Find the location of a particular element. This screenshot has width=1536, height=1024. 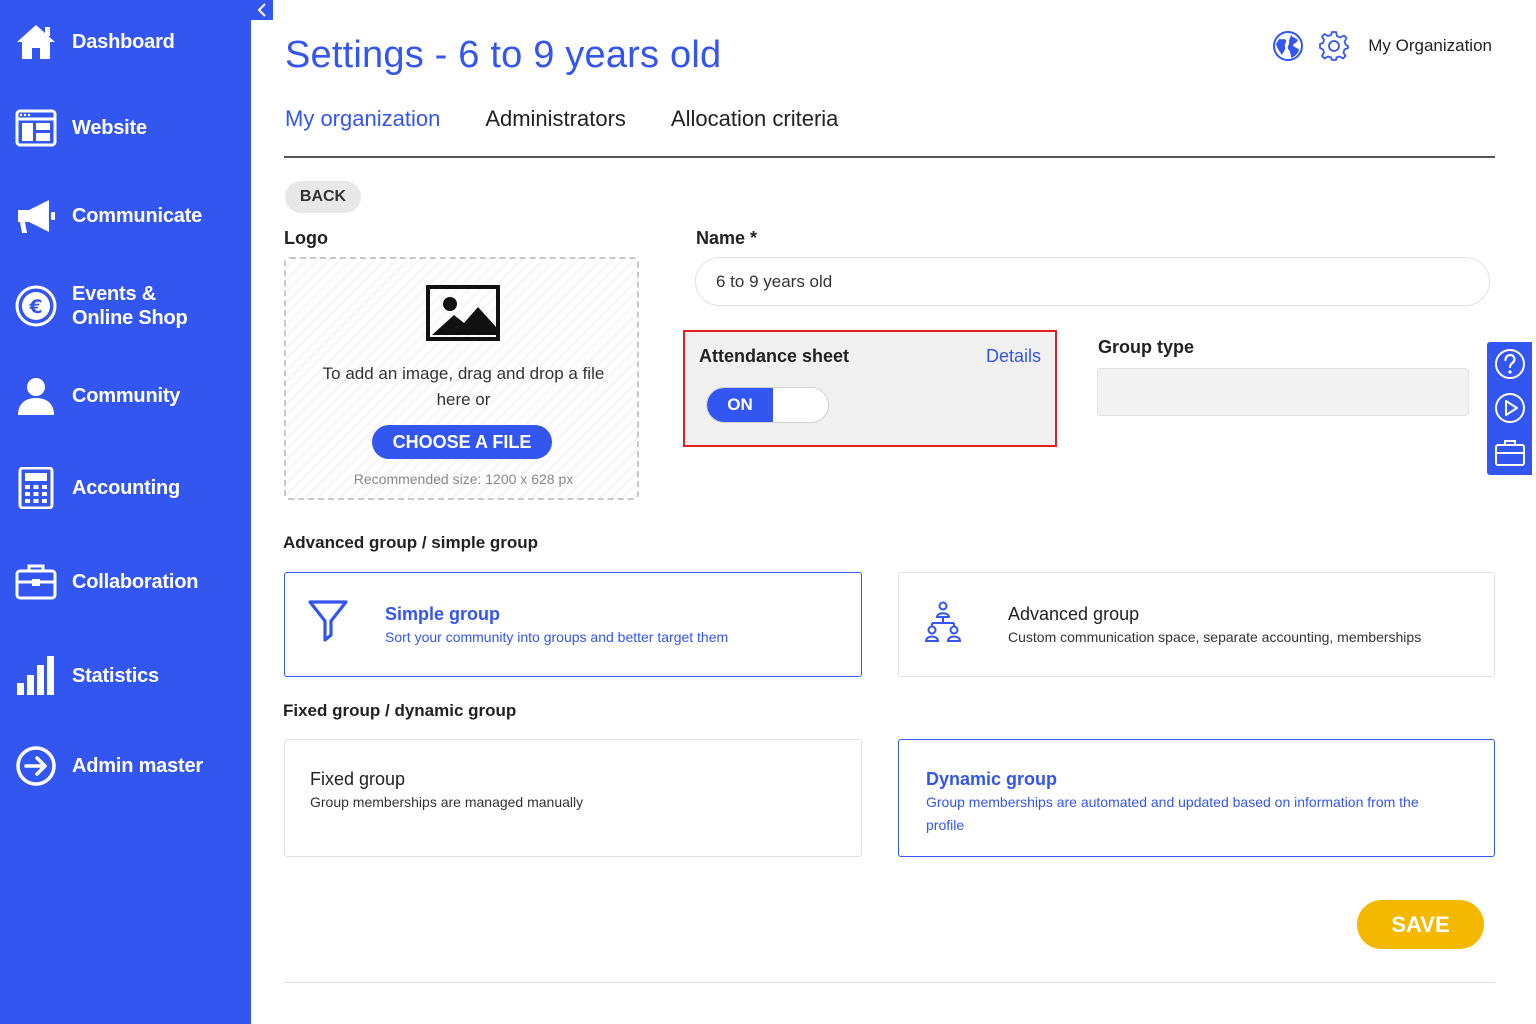

sidebar-item-label: Events & Online Shop is located at coordinates (130, 306).